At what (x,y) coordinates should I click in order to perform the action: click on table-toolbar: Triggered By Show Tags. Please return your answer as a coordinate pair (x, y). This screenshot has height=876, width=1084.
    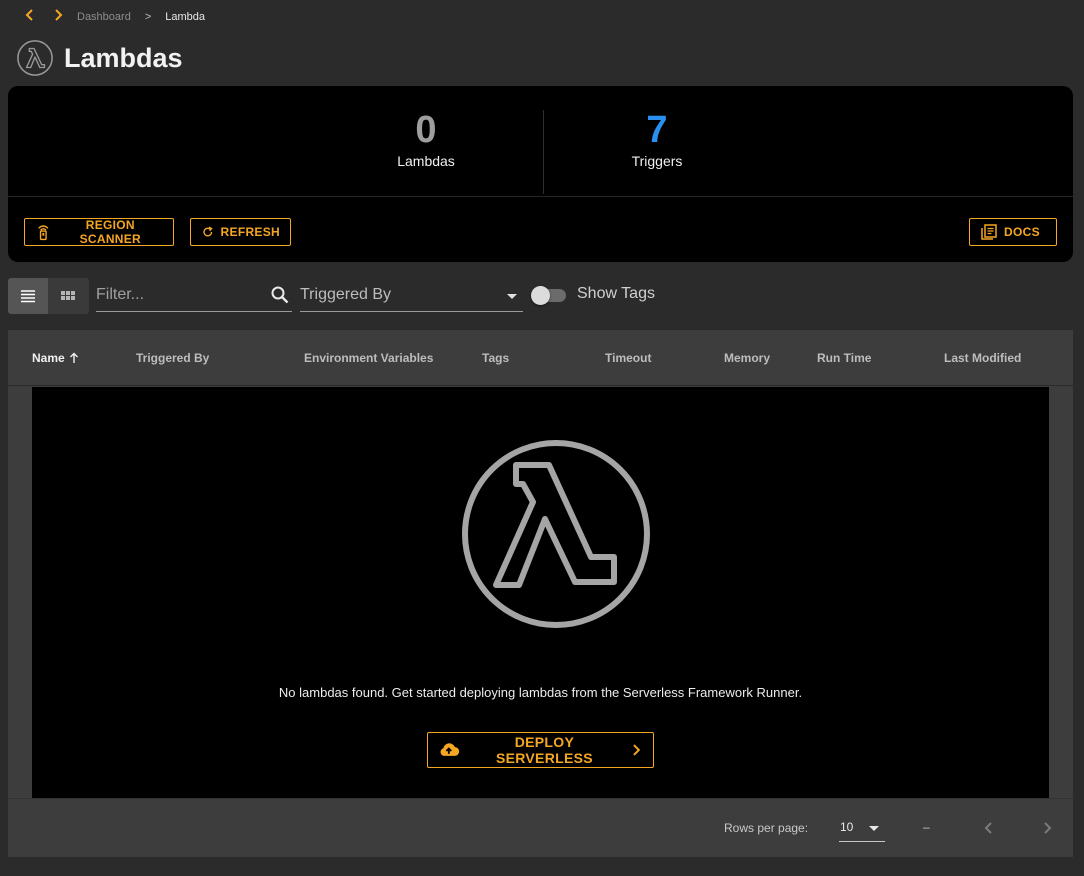
    Looking at the image, I should click on (540, 296).